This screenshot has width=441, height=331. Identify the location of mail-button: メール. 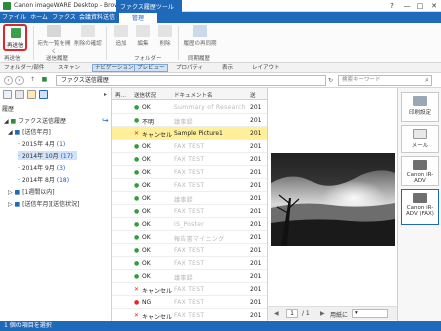
(420, 139).